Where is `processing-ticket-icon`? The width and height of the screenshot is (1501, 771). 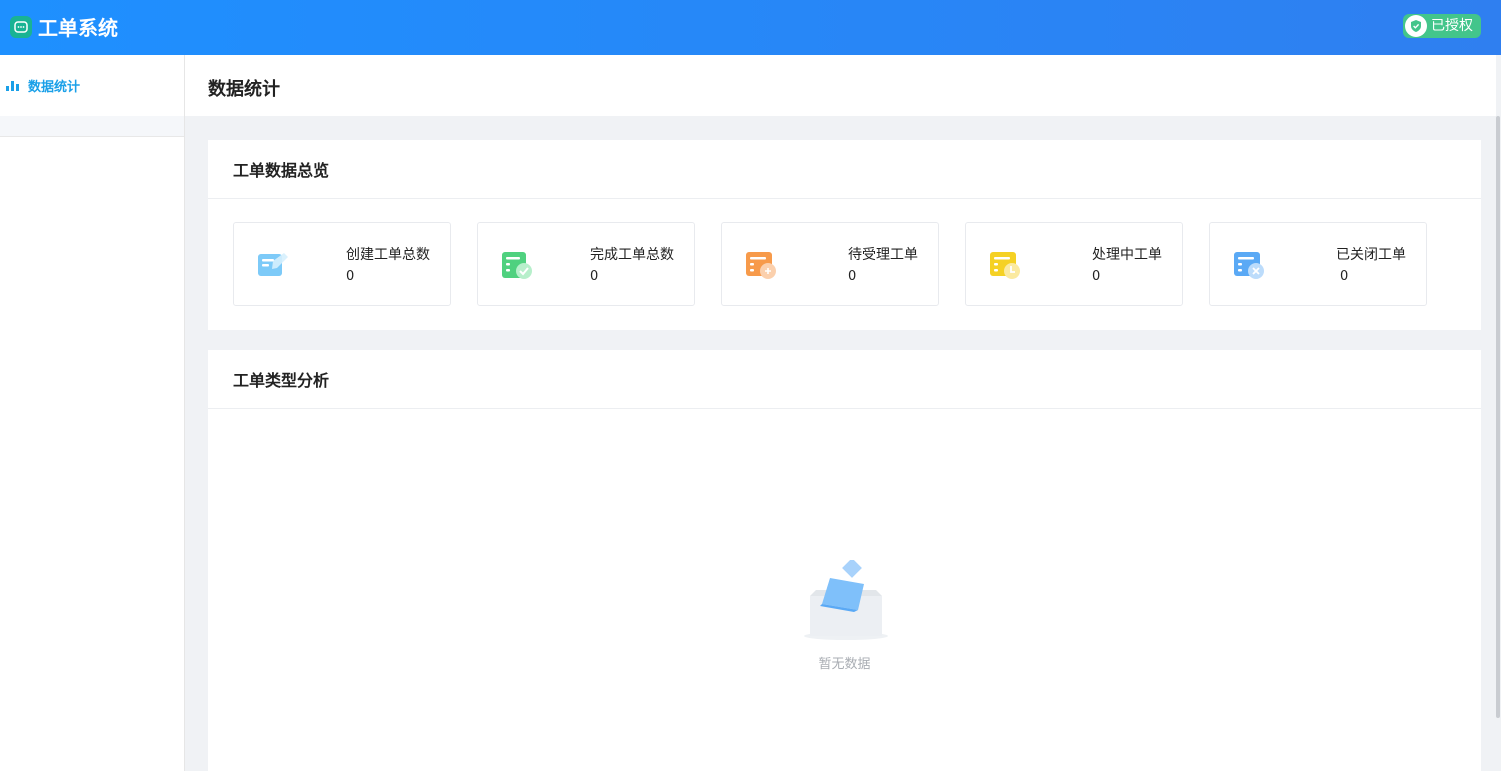 processing-ticket-icon is located at coordinates (1005, 265).